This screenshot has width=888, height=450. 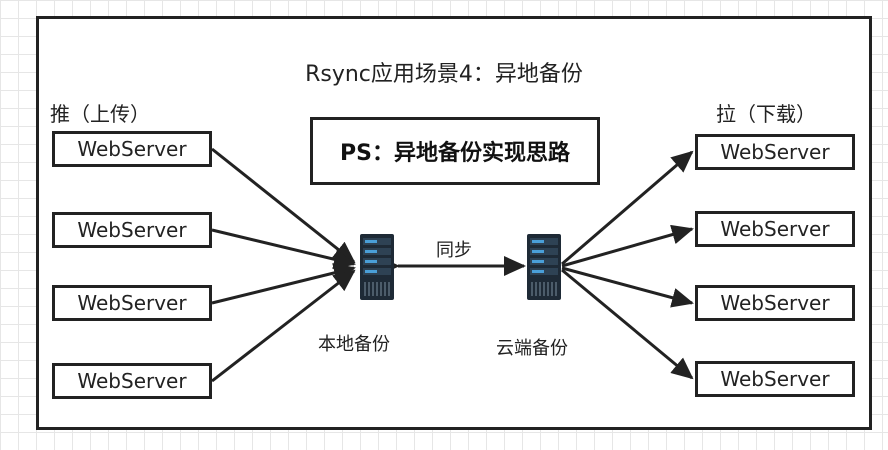 What do you see at coordinates (377, 267) in the screenshot?
I see `local-server-icon` at bounding box center [377, 267].